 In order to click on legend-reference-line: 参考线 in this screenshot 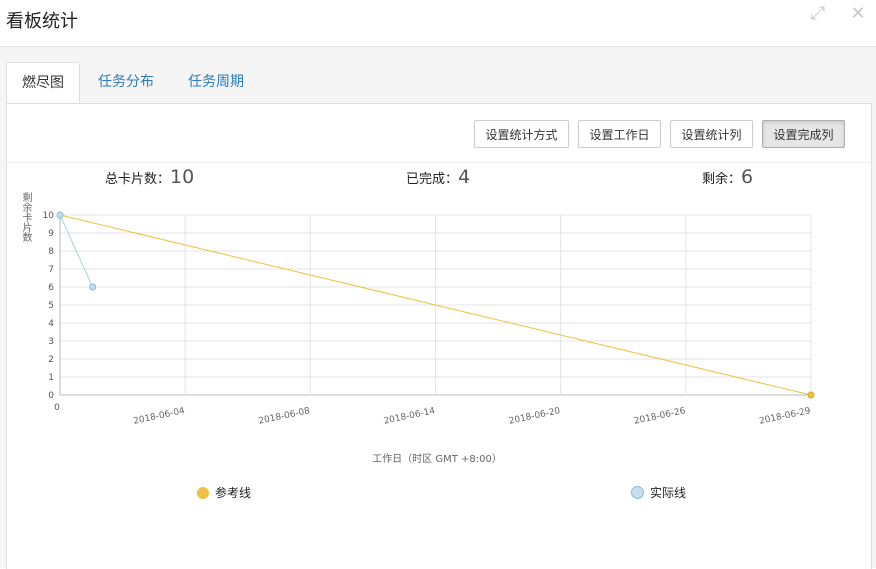, I will do `click(224, 492)`.